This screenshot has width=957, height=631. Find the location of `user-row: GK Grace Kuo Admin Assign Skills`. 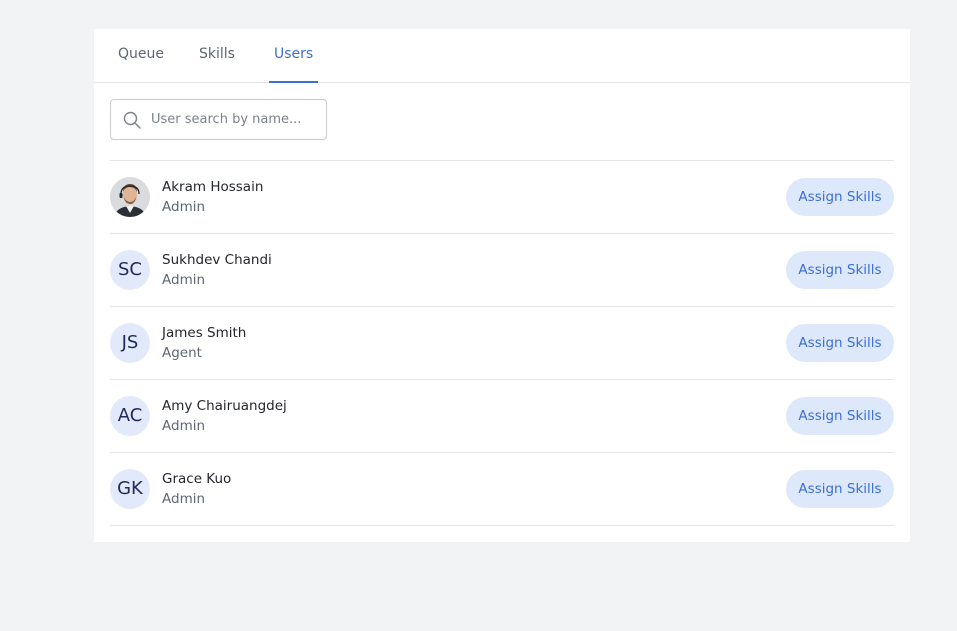

user-row: GK Grace Kuo Admin Assign Skills is located at coordinates (502, 489).